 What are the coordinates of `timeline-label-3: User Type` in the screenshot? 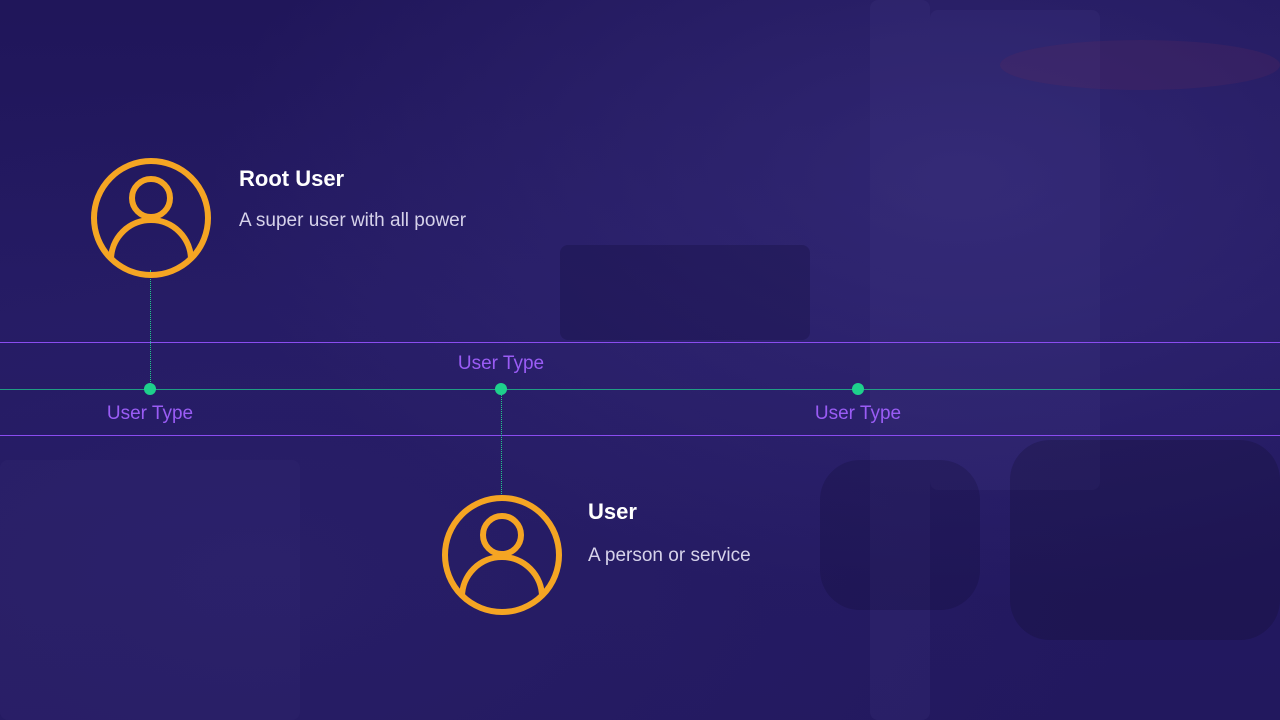 It's located at (858, 413).